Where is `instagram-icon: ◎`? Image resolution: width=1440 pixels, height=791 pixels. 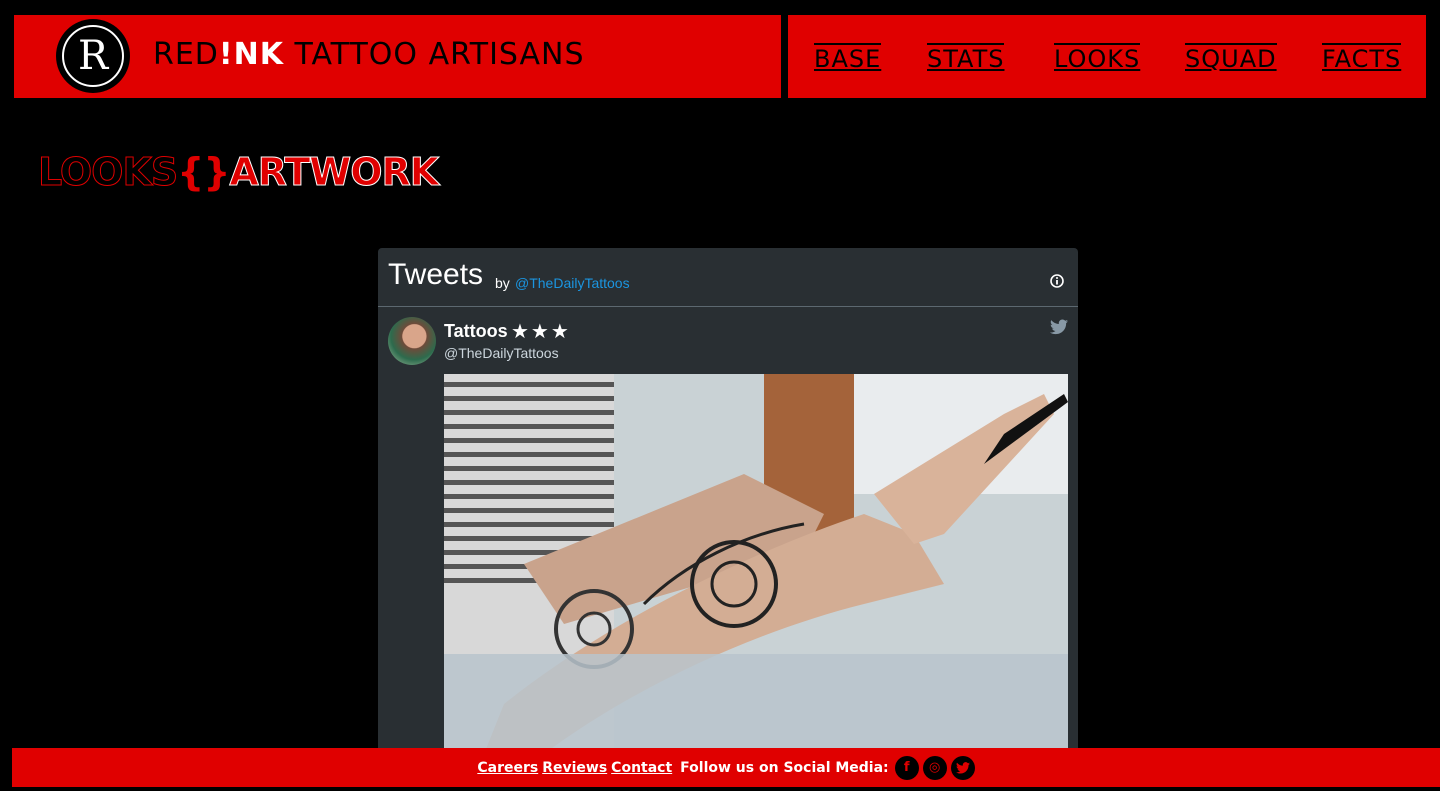 instagram-icon: ◎ is located at coordinates (934, 767).